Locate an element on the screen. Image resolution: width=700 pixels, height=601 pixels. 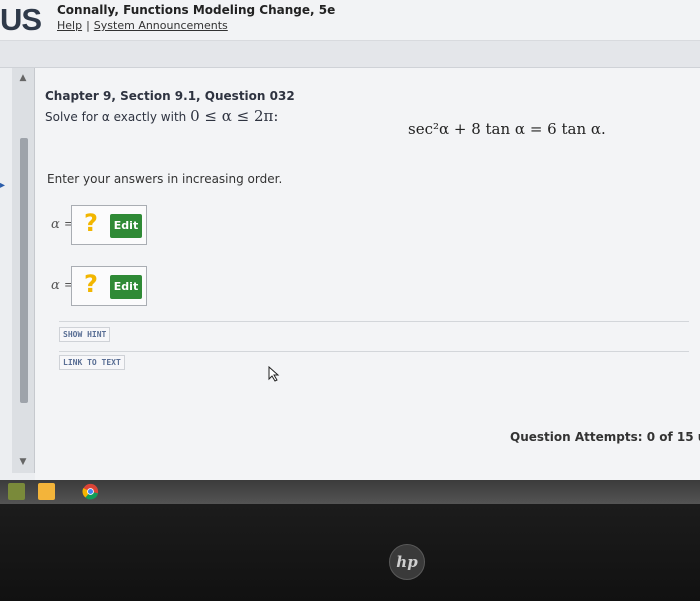
header-links: Help | System Announcements is located at coordinates (142, 25).